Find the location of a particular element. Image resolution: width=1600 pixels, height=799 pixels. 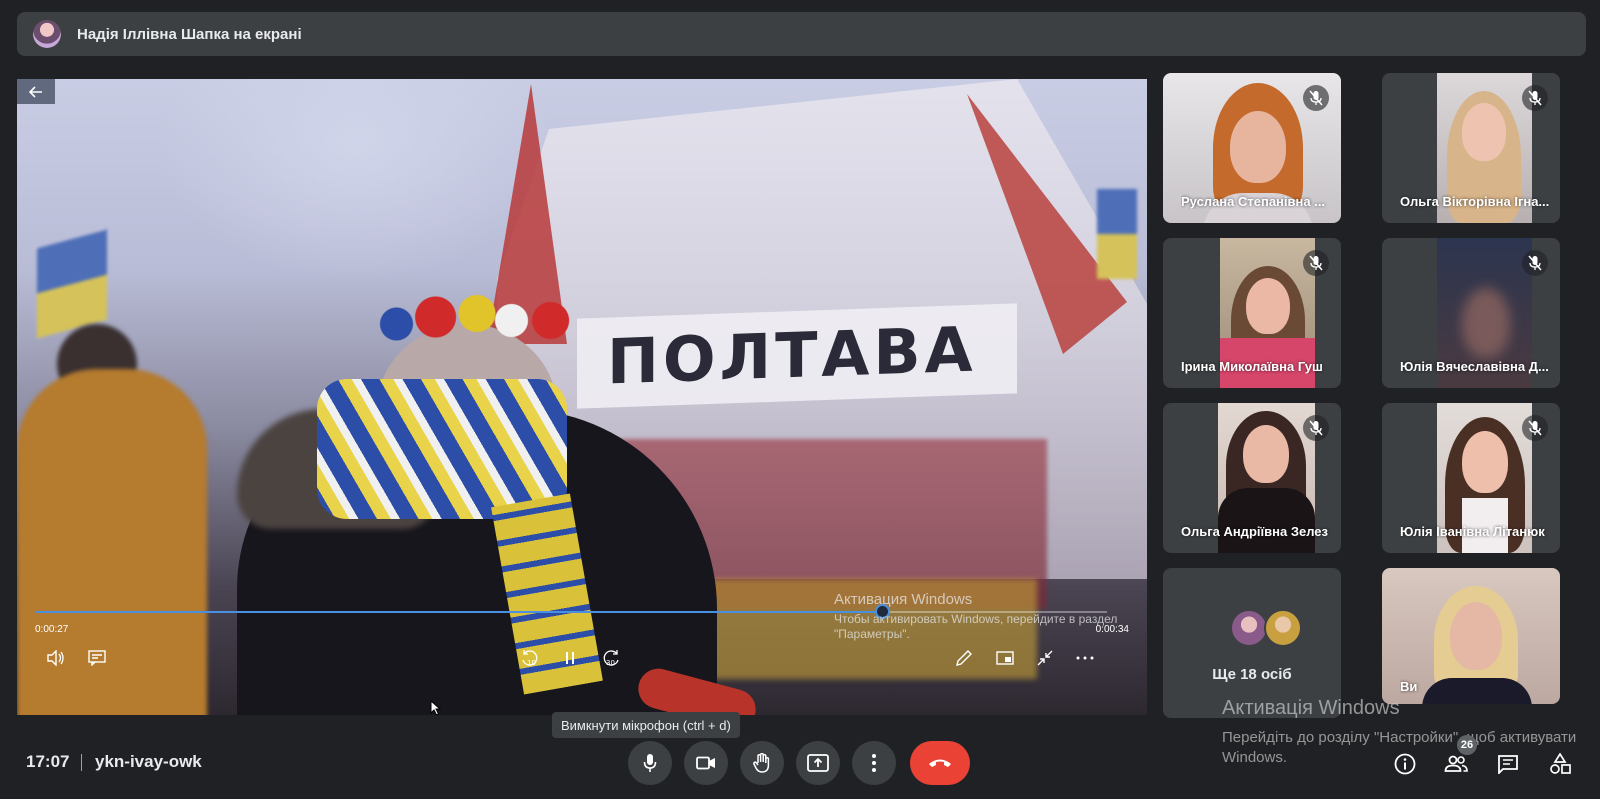

more-options-button is located at coordinates (874, 763).